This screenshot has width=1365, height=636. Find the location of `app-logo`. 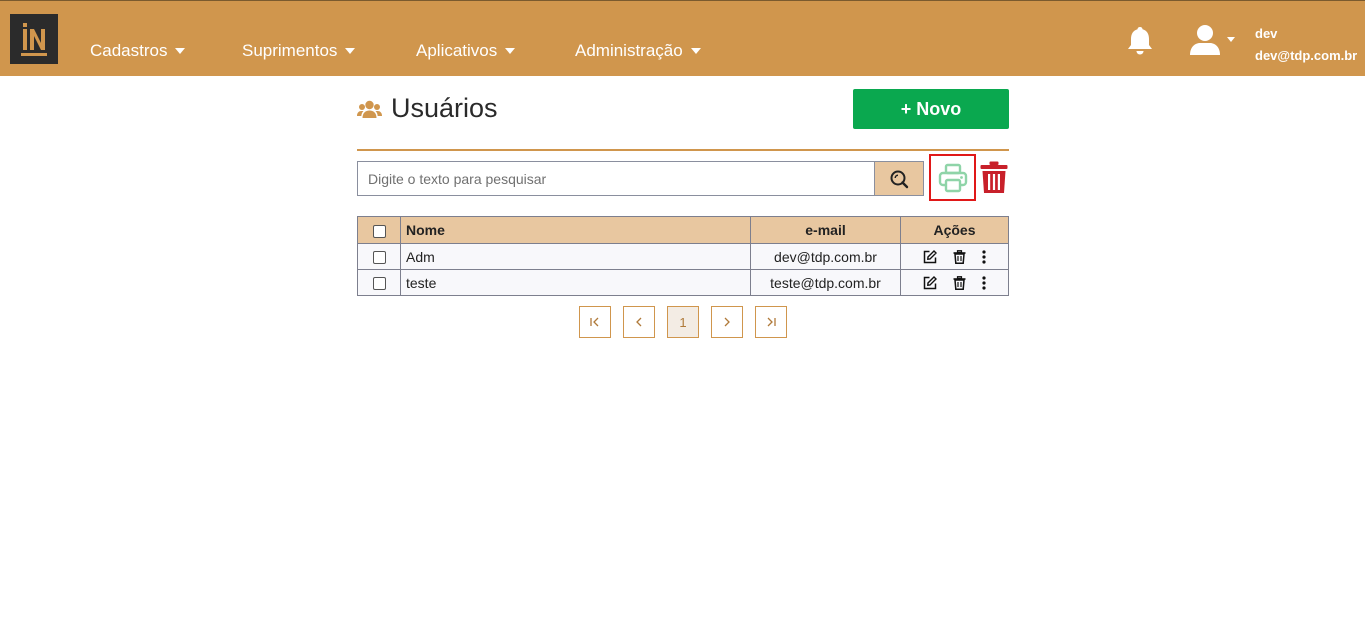

app-logo is located at coordinates (34, 39).